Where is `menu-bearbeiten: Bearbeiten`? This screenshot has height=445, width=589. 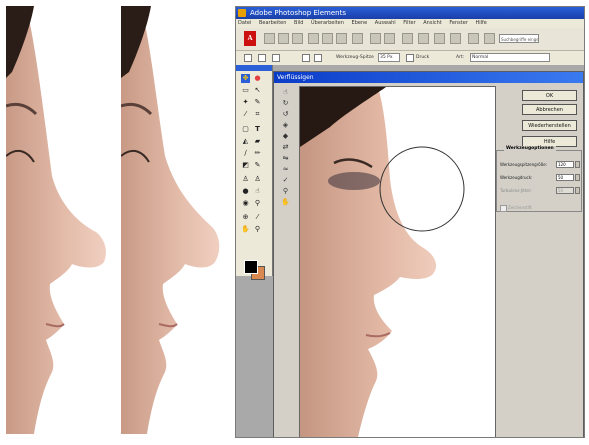
menu-bearbeiten: Bearbeiten is located at coordinates (272, 23).